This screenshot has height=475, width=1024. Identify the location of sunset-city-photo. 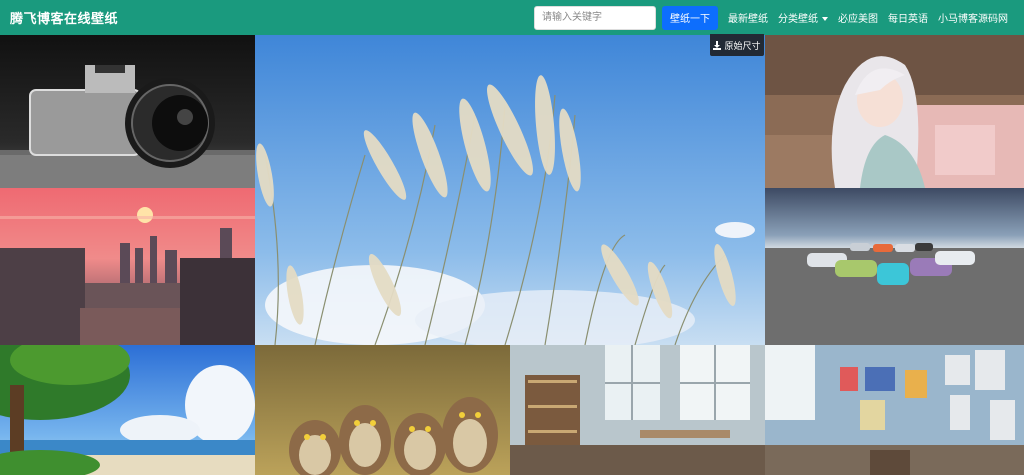
(127, 266).